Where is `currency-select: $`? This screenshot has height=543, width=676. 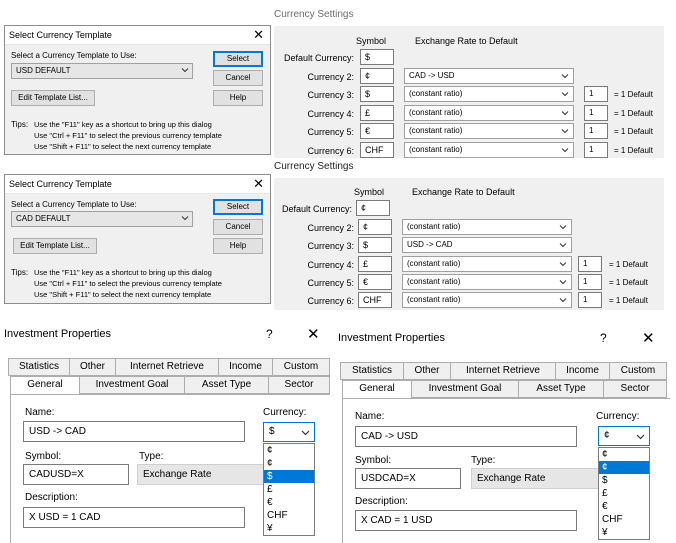
currency-select: $ is located at coordinates (289, 432).